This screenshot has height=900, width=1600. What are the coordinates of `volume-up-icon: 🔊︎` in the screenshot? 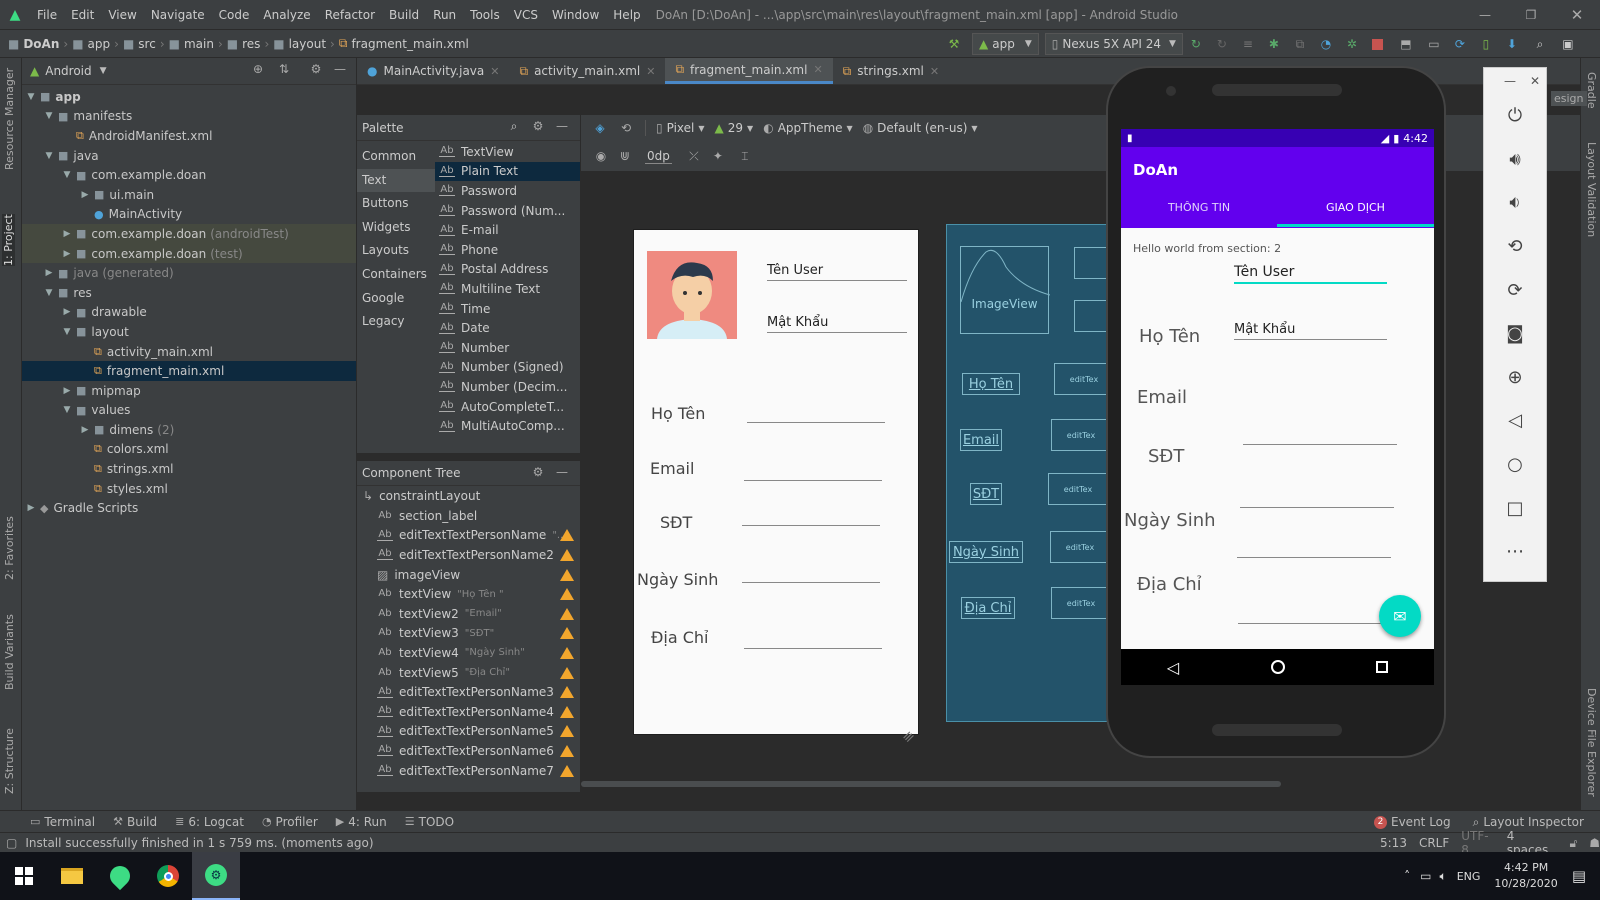 It's located at (1515, 160).